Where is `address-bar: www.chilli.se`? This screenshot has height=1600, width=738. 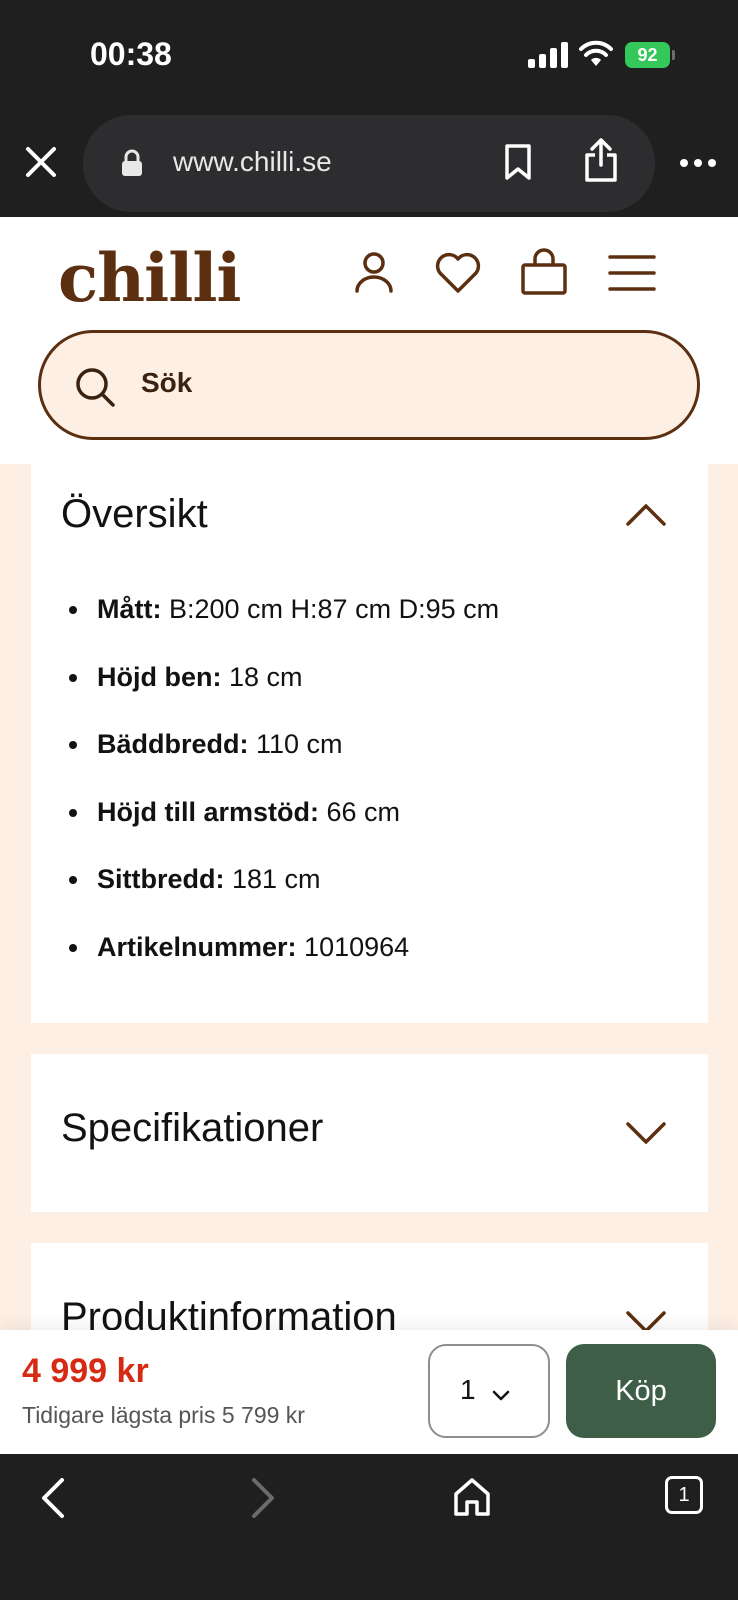 address-bar: www.chilli.se is located at coordinates (369, 163).